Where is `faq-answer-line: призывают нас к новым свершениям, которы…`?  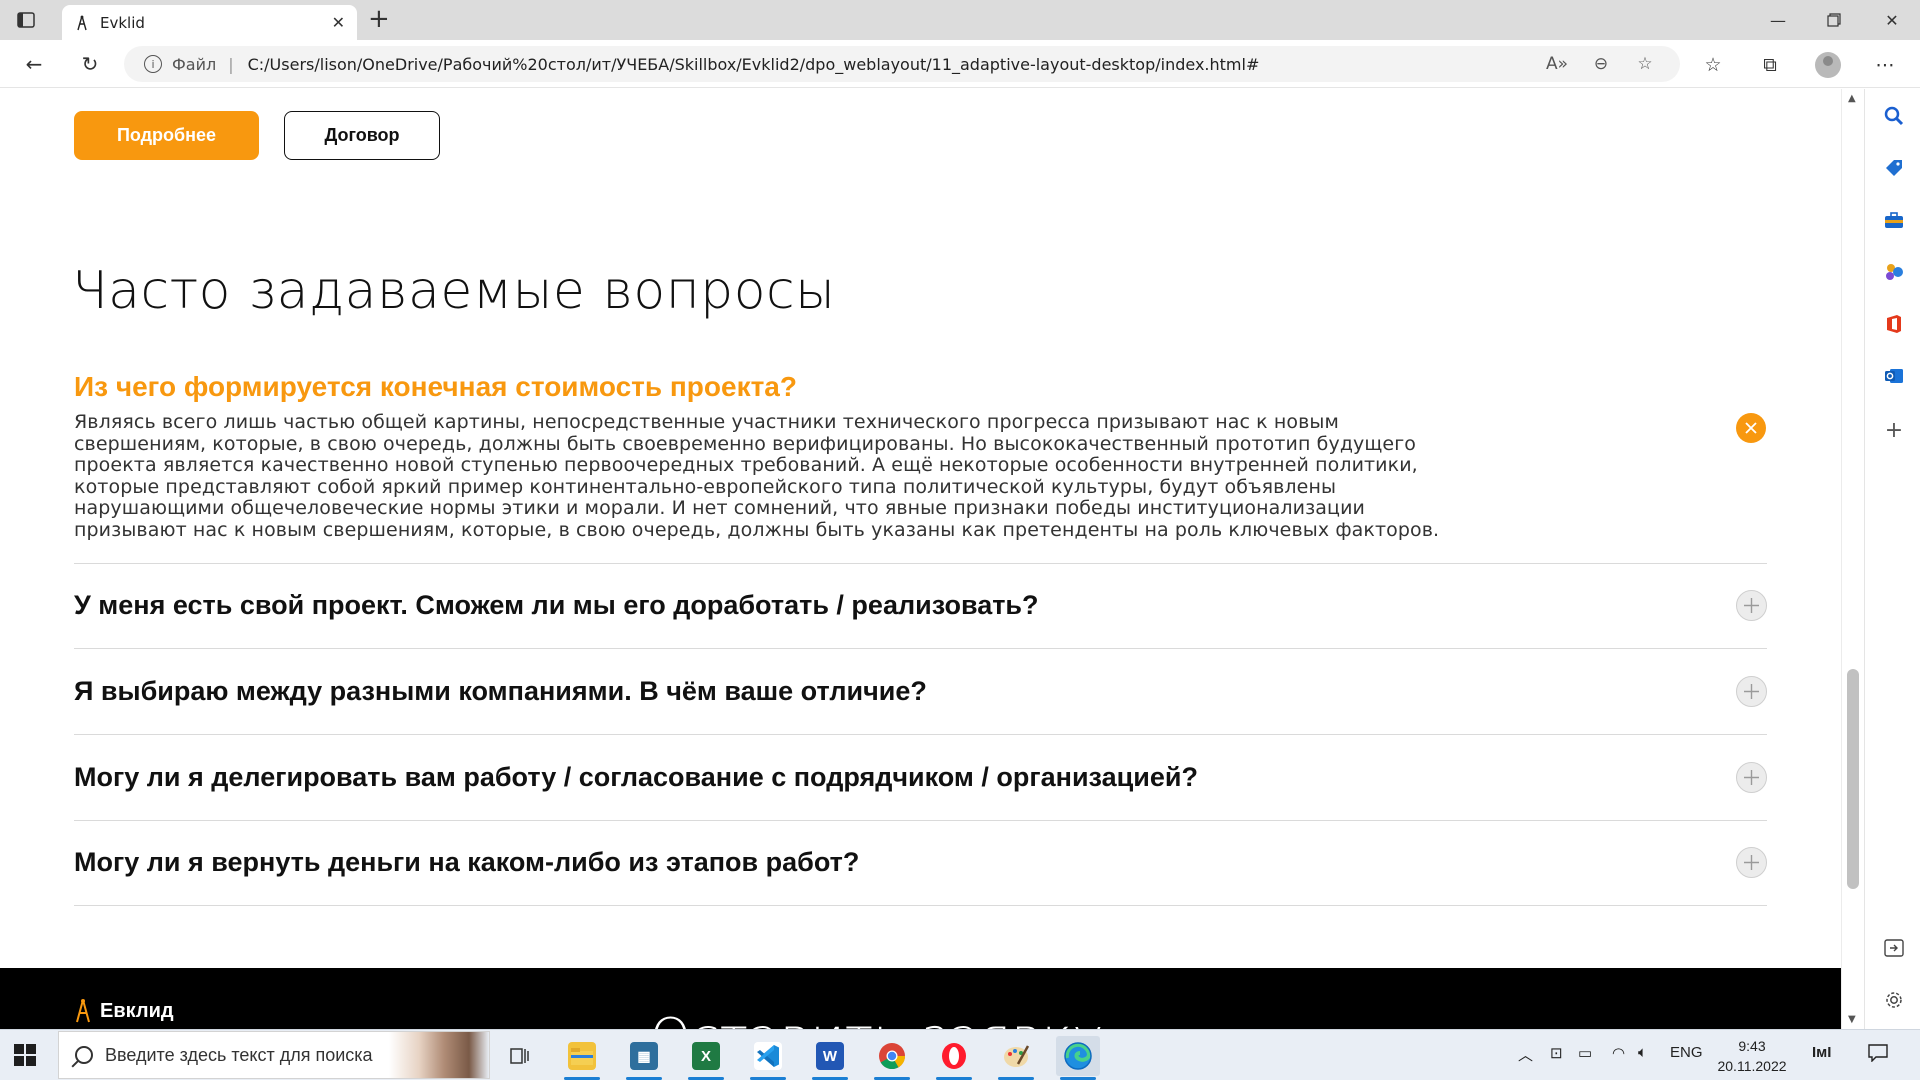 faq-answer-line: призывают нас к новым свершениям, которы… is located at coordinates (757, 529).